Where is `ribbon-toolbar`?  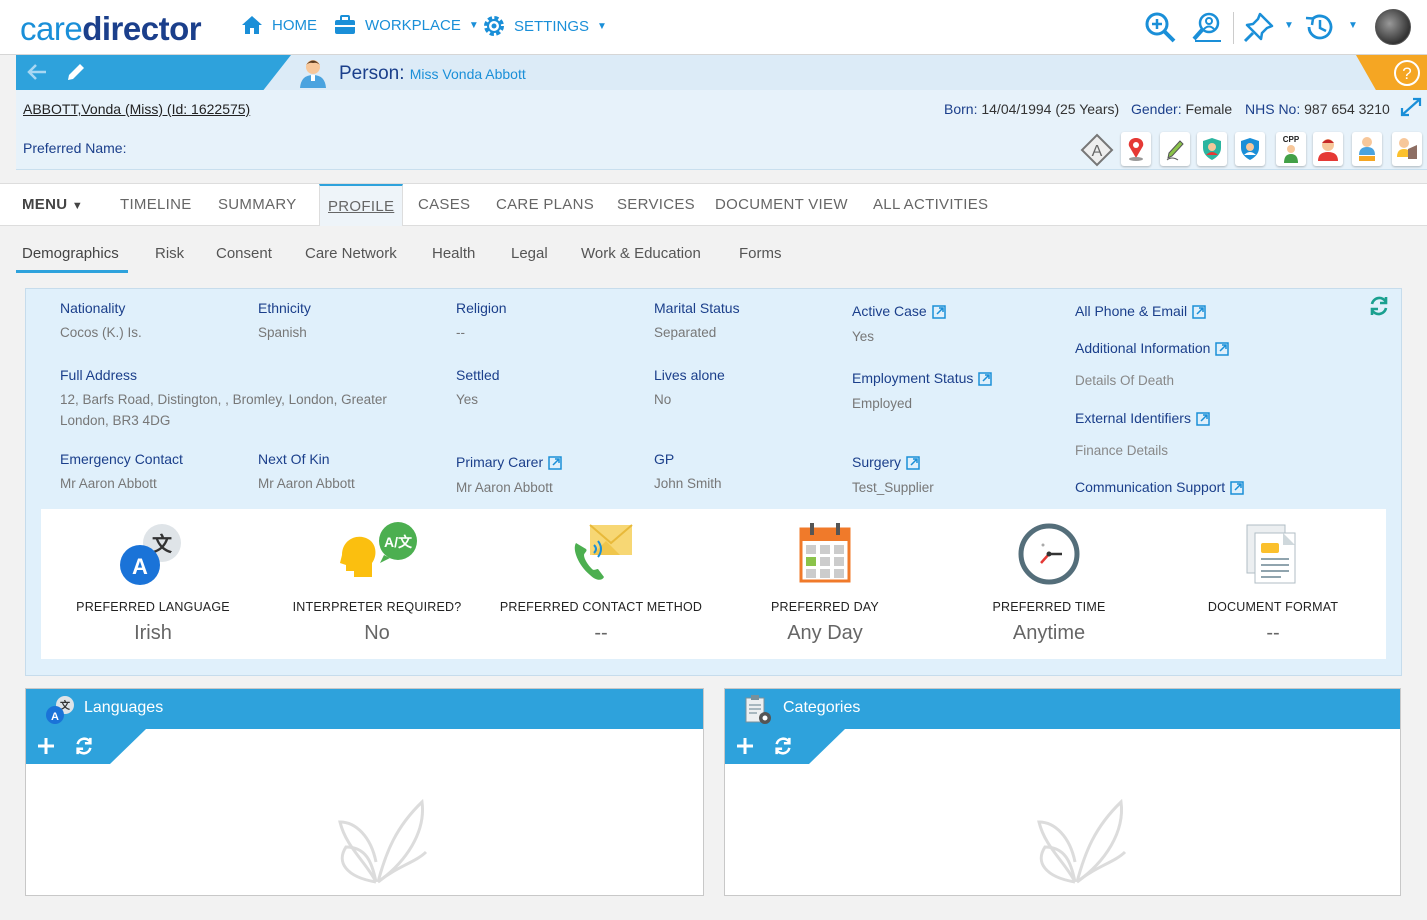 ribbon-toolbar is located at coordinates (153, 72).